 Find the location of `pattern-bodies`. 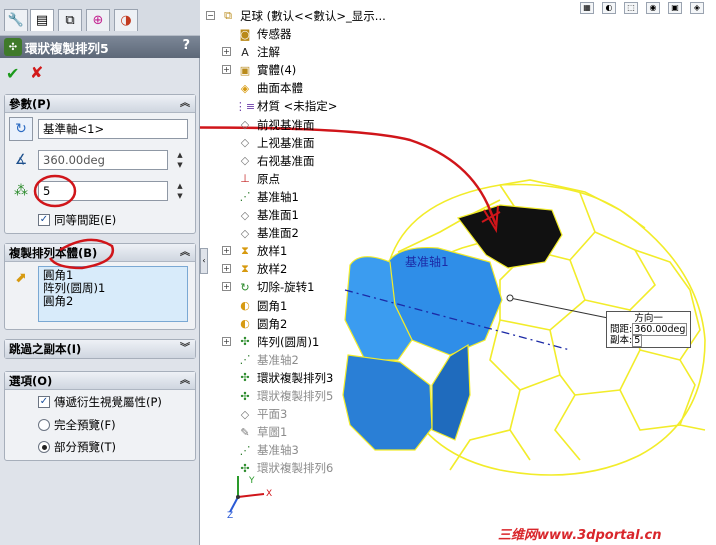

pattern-bodies is located at coordinates (422, 348).